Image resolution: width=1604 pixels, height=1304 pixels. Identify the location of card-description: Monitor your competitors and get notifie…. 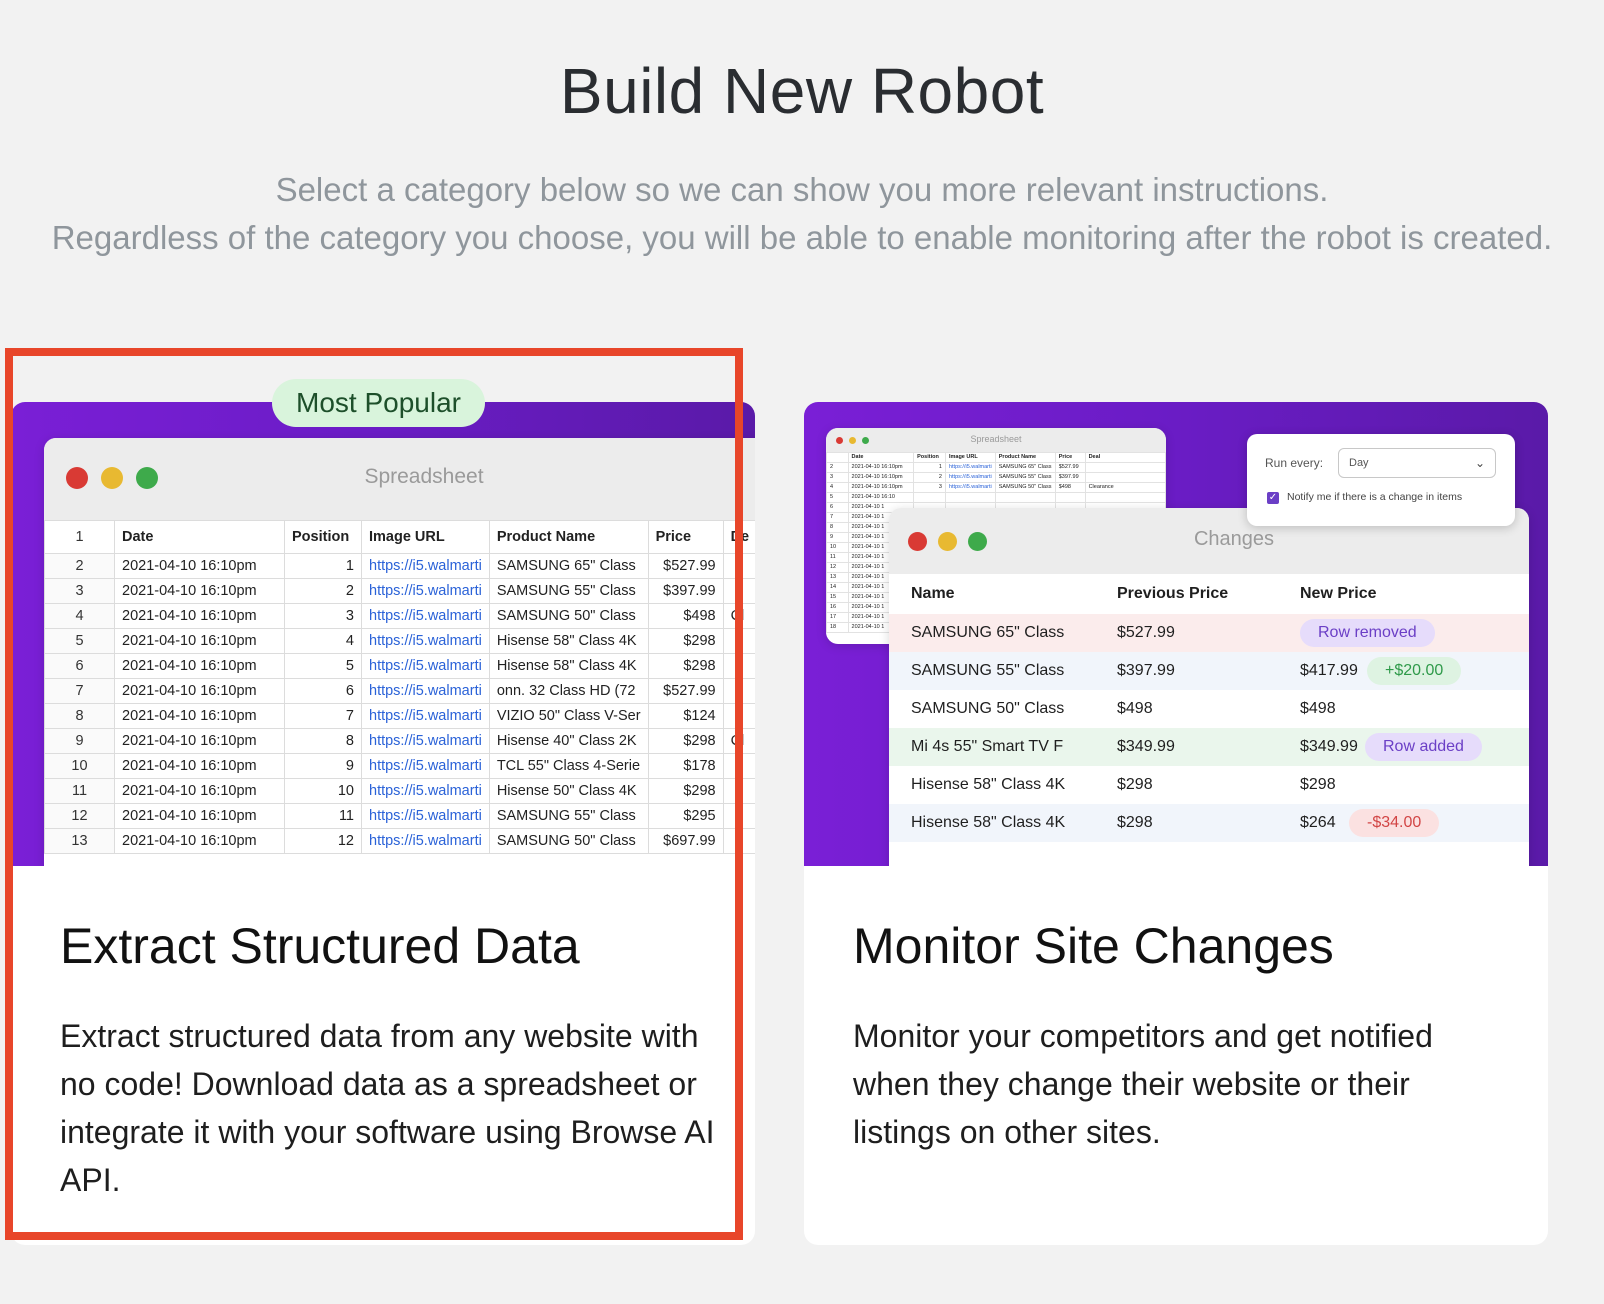
(1143, 1084).